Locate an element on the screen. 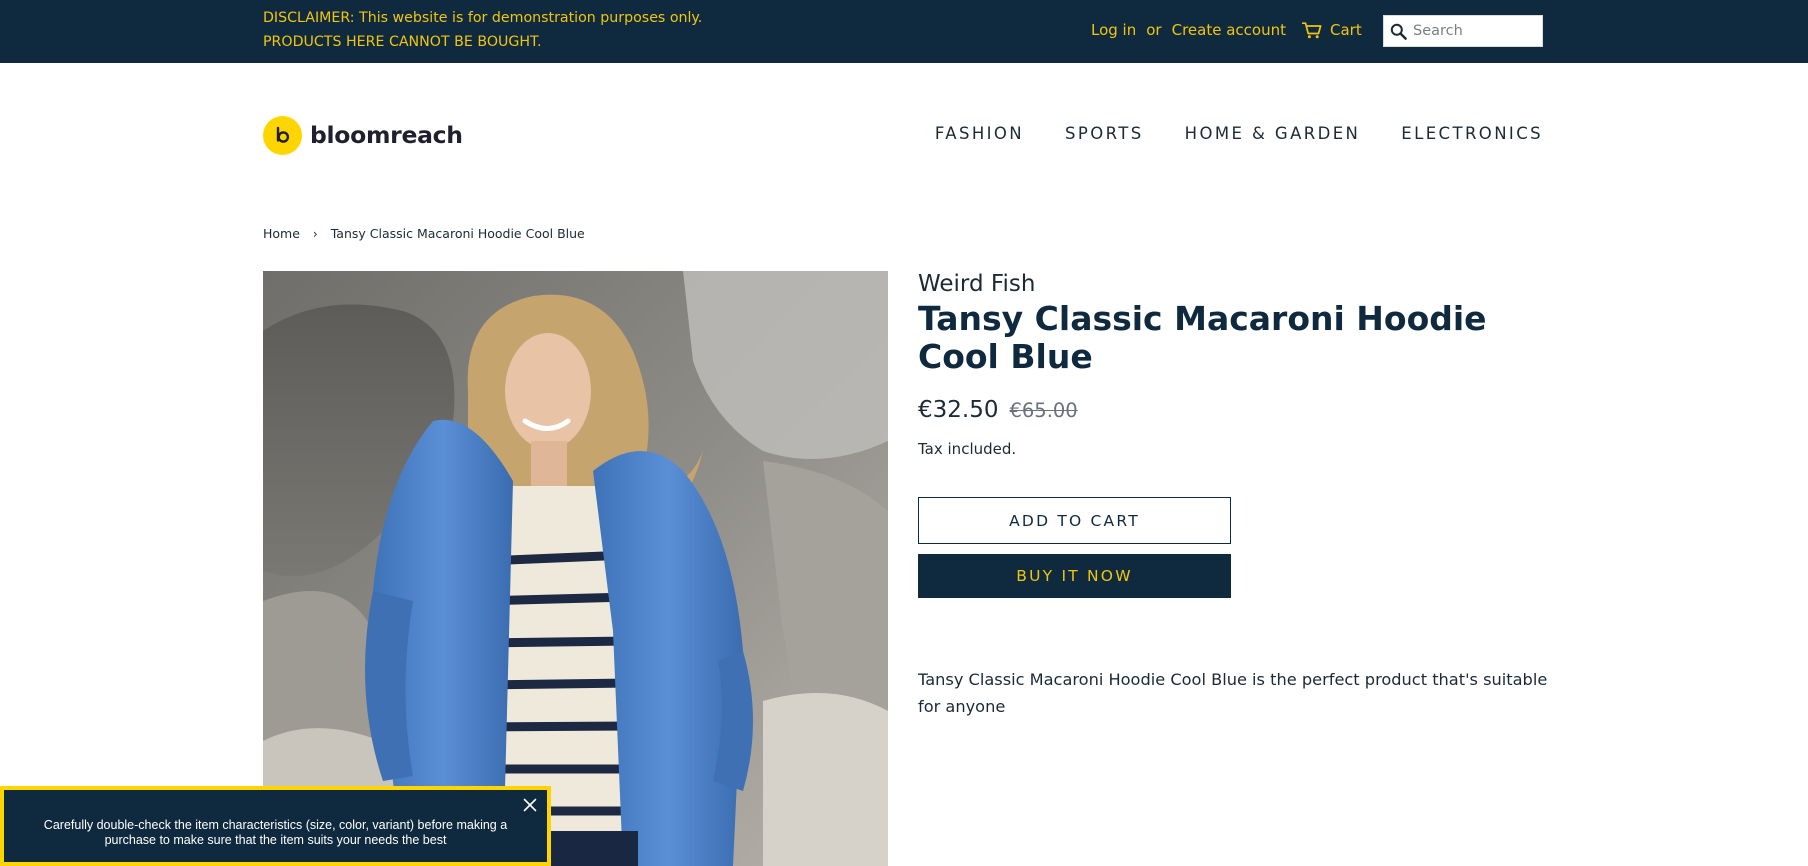  nav-item-electronics: ELECTRONICS is located at coordinates (1472, 133).